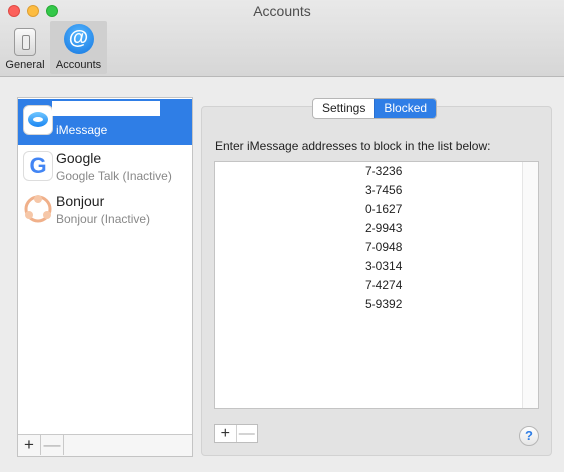 The width and height of the screenshot is (564, 472). Describe the element at coordinates (383, 190) in the screenshot. I see `list-item: 3-7456` at that location.